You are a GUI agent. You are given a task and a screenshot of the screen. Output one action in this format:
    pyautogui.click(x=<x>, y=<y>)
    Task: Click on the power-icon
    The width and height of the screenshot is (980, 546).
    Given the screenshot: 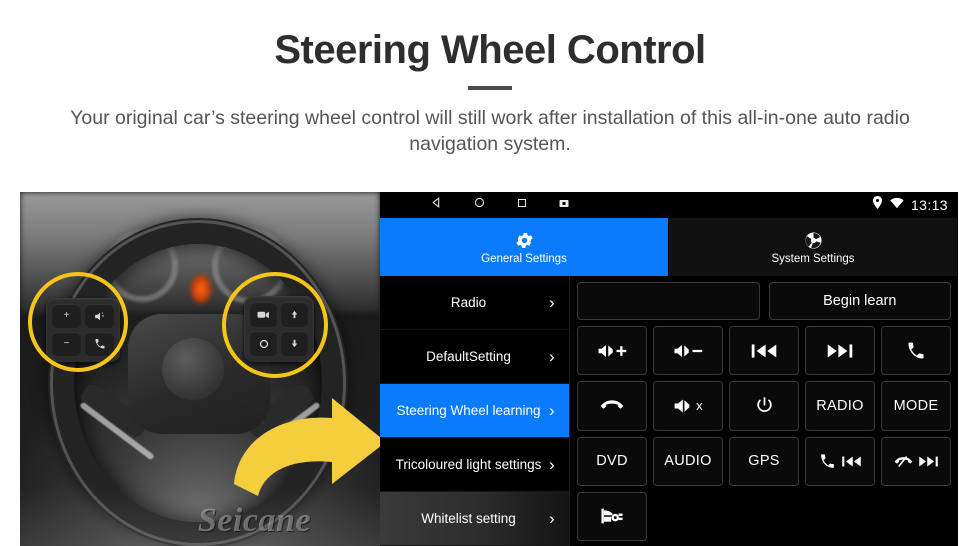 What is the action you would take?
    pyautogui.click(x=764, y=405)
    